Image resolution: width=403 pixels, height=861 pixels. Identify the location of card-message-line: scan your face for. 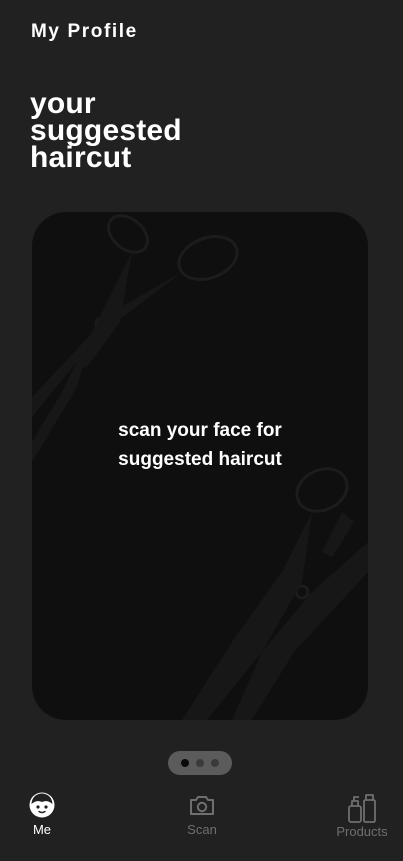
(200, 430).